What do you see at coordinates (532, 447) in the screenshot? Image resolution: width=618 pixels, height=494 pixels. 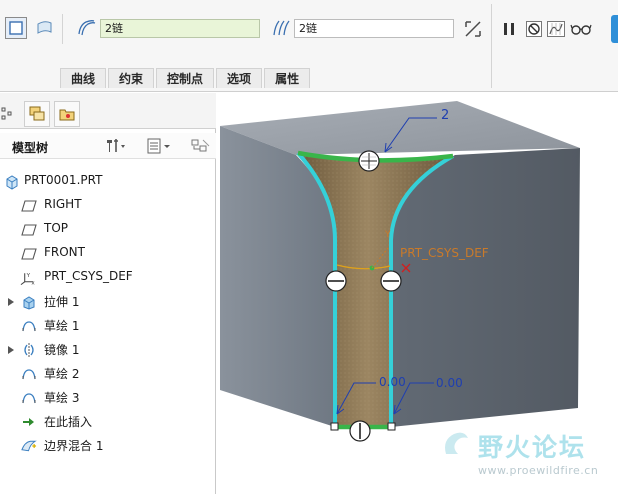 I see `watermark-text: 野火论坛` at bounding box center [532, 447].